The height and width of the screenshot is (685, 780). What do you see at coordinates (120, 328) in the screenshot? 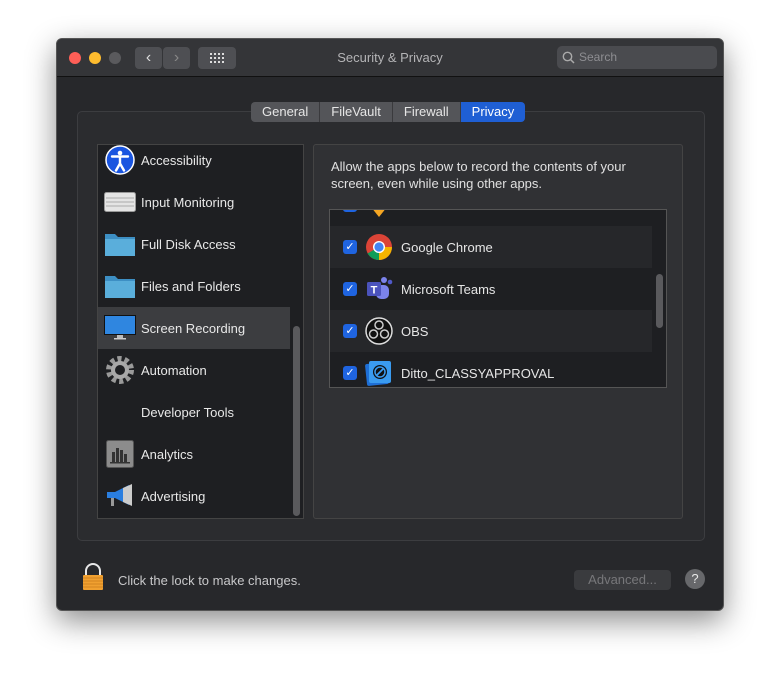
I see `display-icon` at bounding box center [120, 328].